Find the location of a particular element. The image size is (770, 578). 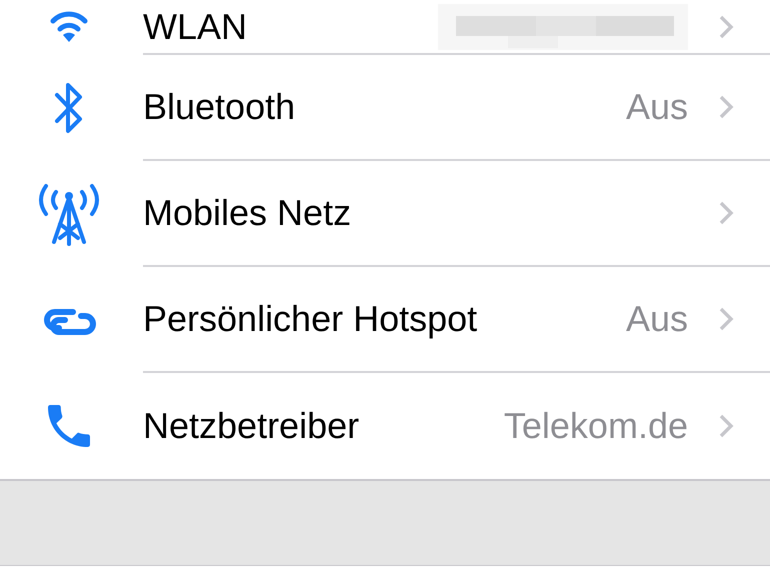

row-label: Mobiles Netz is located at coordinates (247, 213).